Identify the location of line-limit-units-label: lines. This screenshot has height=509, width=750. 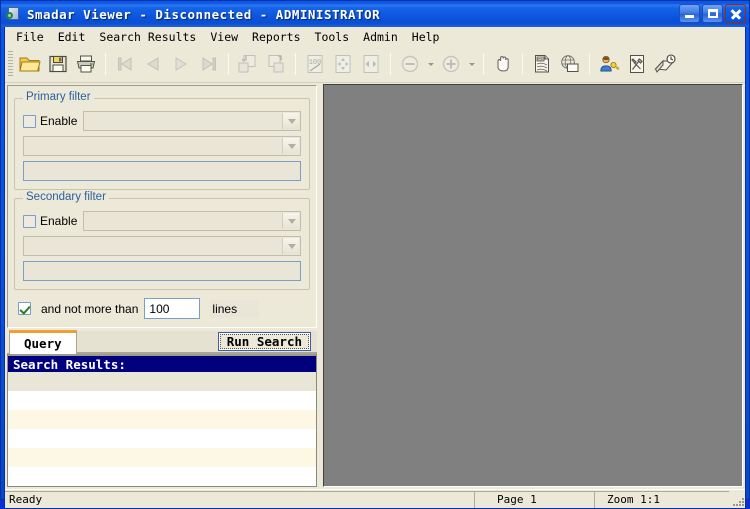
(235, 308).